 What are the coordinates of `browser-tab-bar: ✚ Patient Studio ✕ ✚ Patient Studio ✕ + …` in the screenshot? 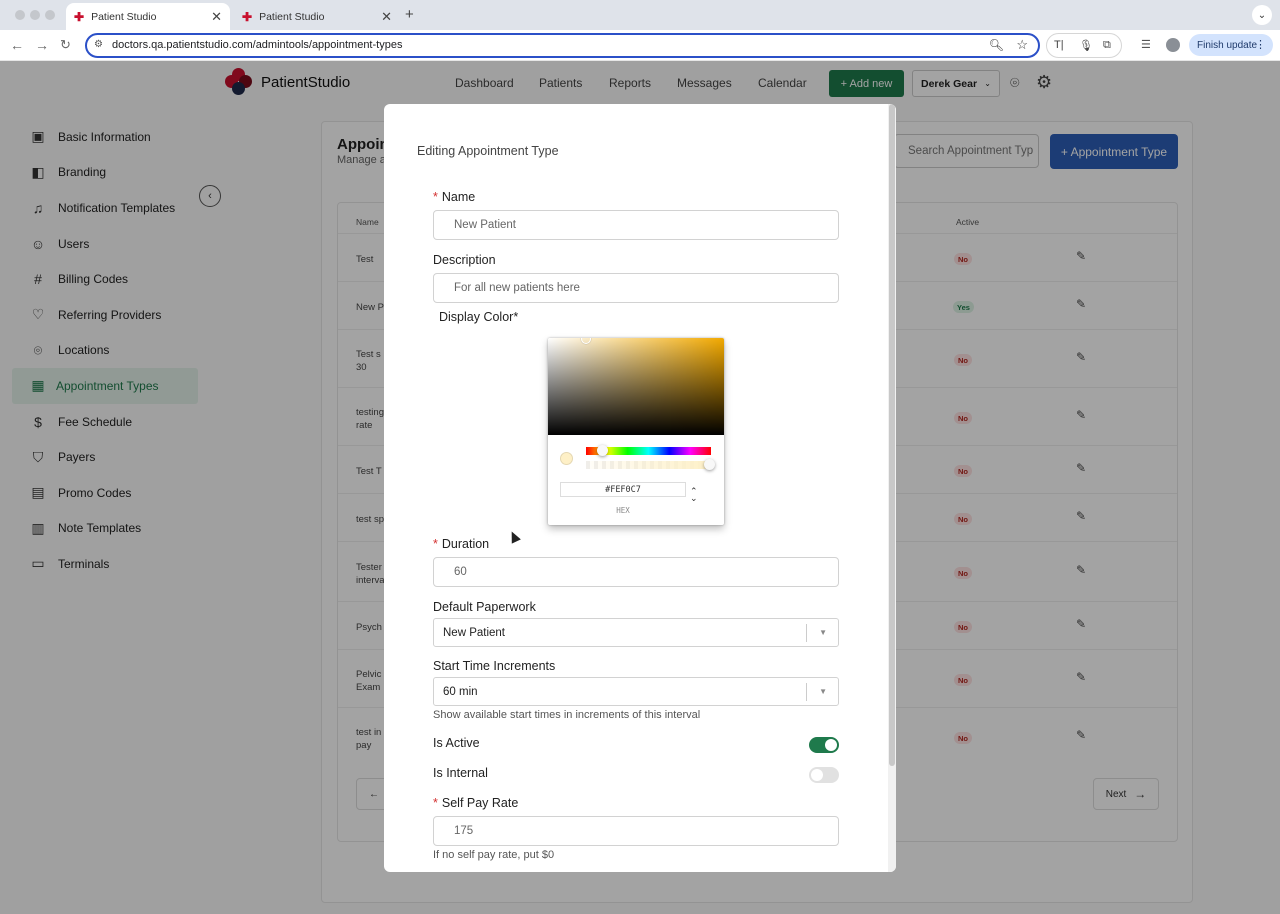 It's located at (640, 15).